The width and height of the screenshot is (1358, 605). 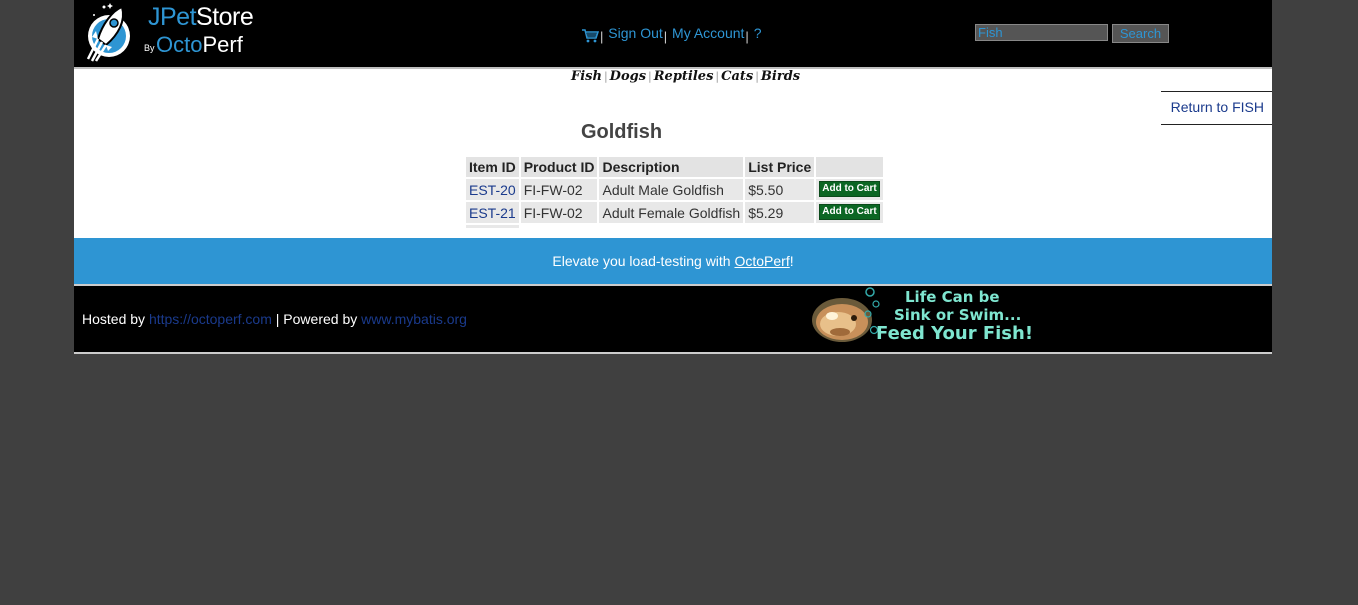 I want to click on hosted-by-label: Hosted by, so click(x=115, y=319).